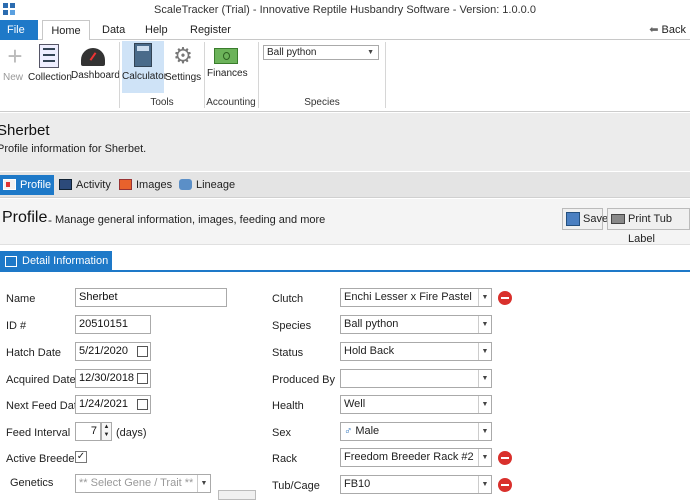 The height and width of the screenshot is (500, 690). Describe the element at coordinates (618, 219) in the screenshot. I see `printer-icon` at that location.